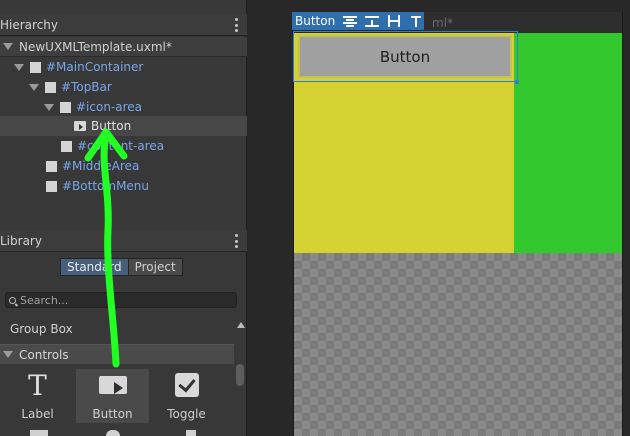 This screenshot has width=630, height=436. What do you see at coordinates (443, 22) in the screenshot?
I see `document-tab-label: ml*` at bounding box center [443, 22].